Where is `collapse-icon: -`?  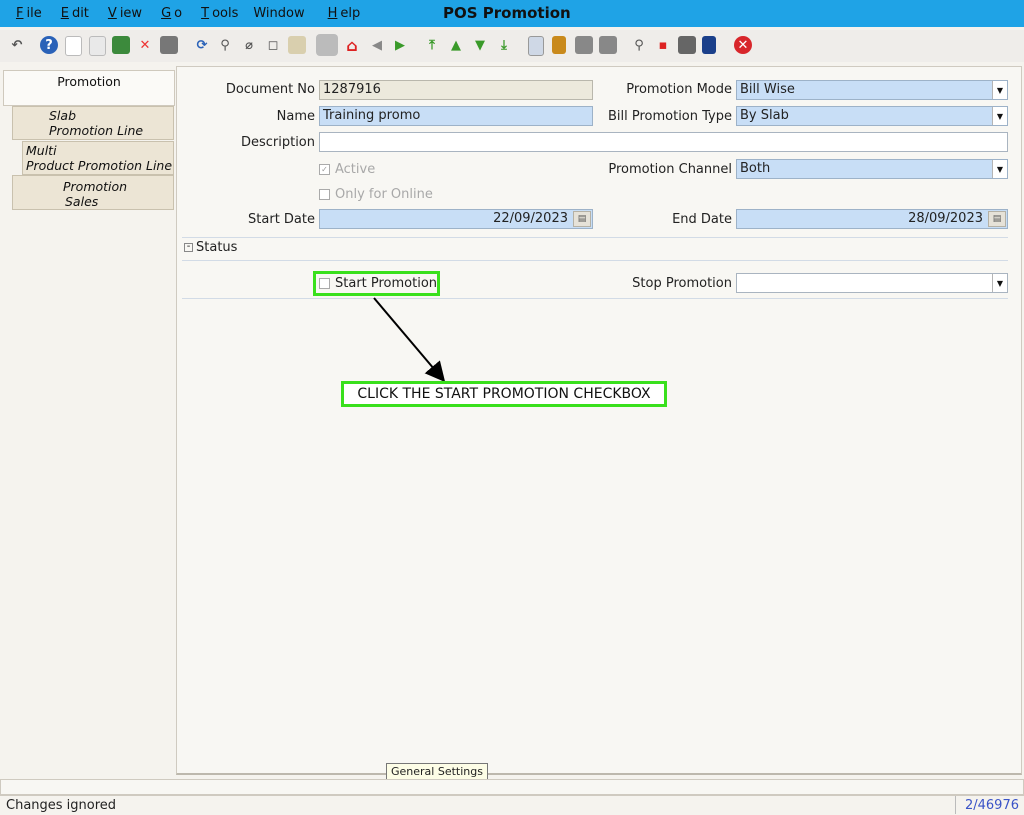 collapse-icon: - is located at coordinates (188, 247).